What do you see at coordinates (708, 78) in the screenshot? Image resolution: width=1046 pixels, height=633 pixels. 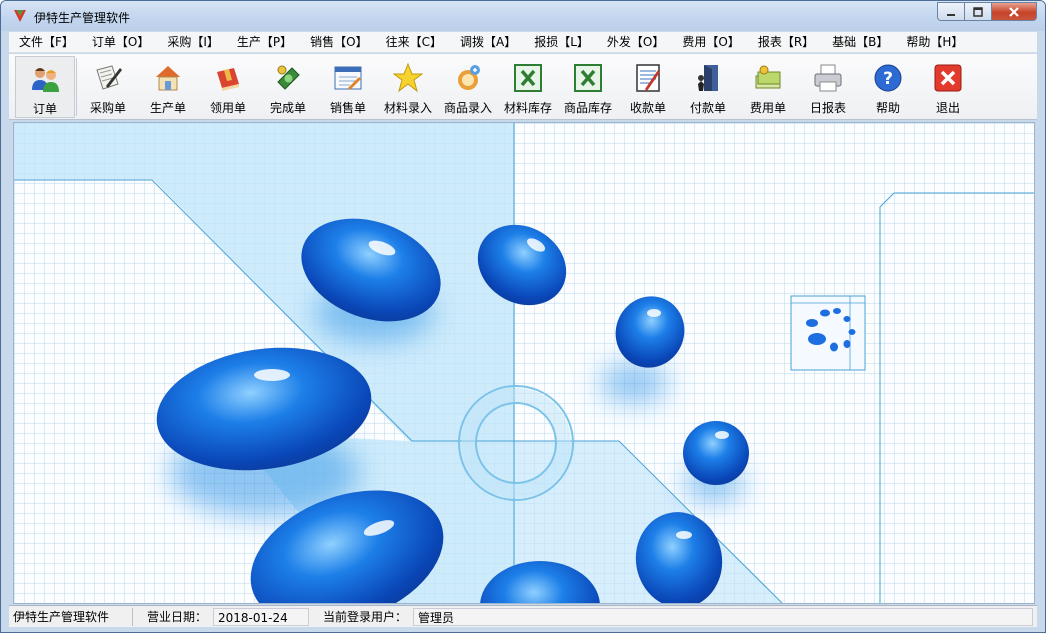 I see `door-icon` at bounding box center [708, 78].